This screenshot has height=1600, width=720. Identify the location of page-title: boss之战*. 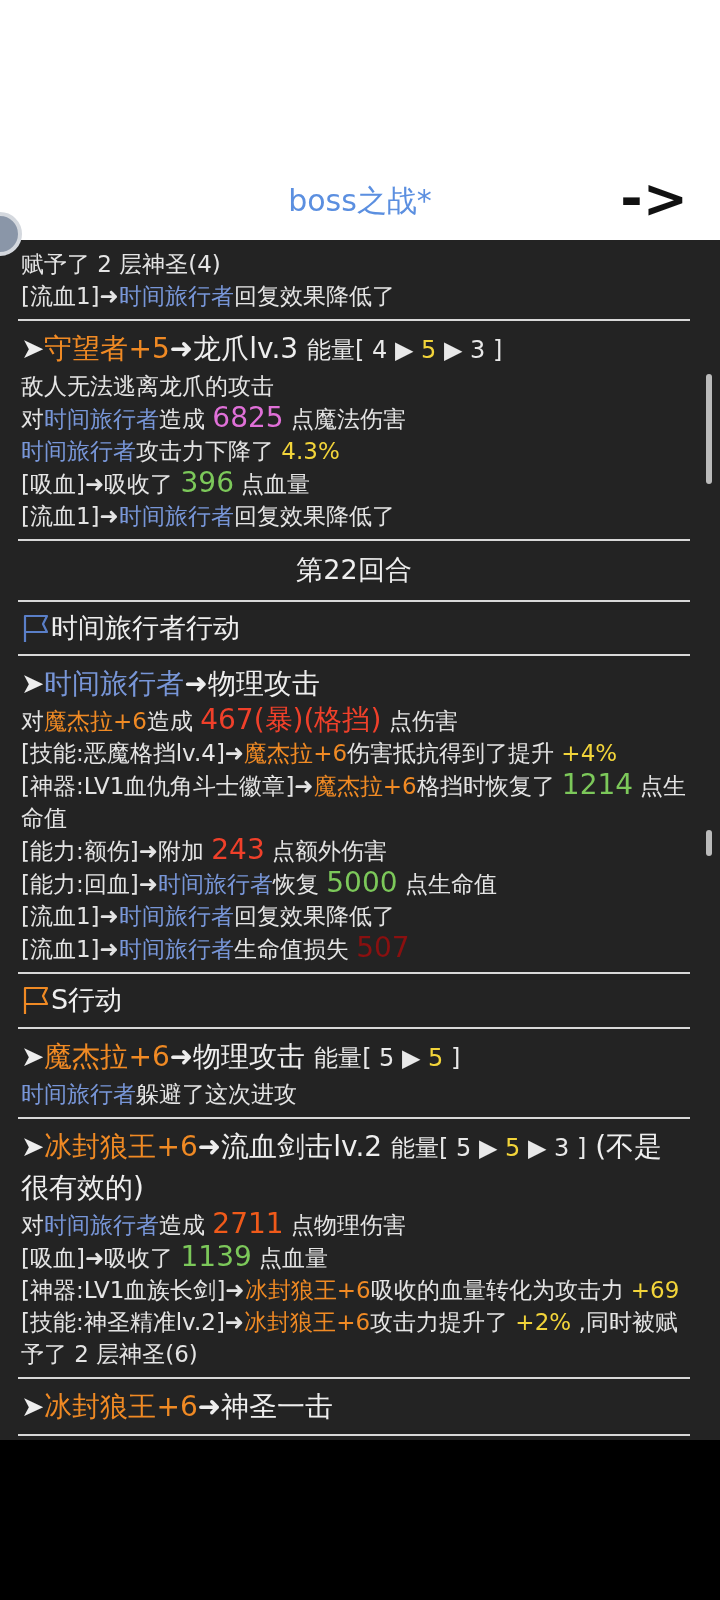
(360, 200).